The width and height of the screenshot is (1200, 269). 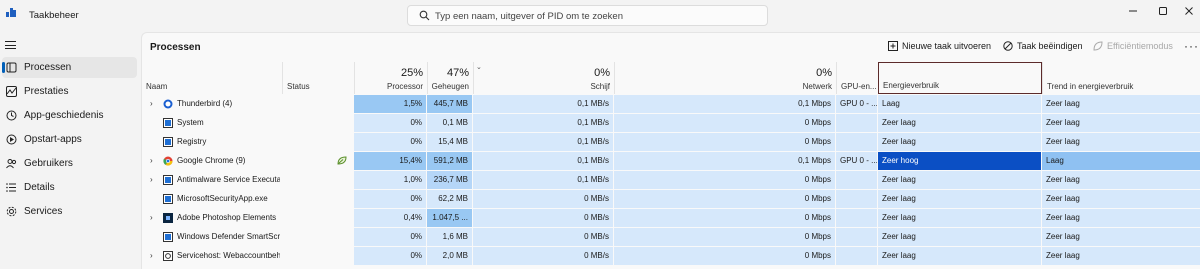 I want to click on search-icon, so click(x=424, y=15).